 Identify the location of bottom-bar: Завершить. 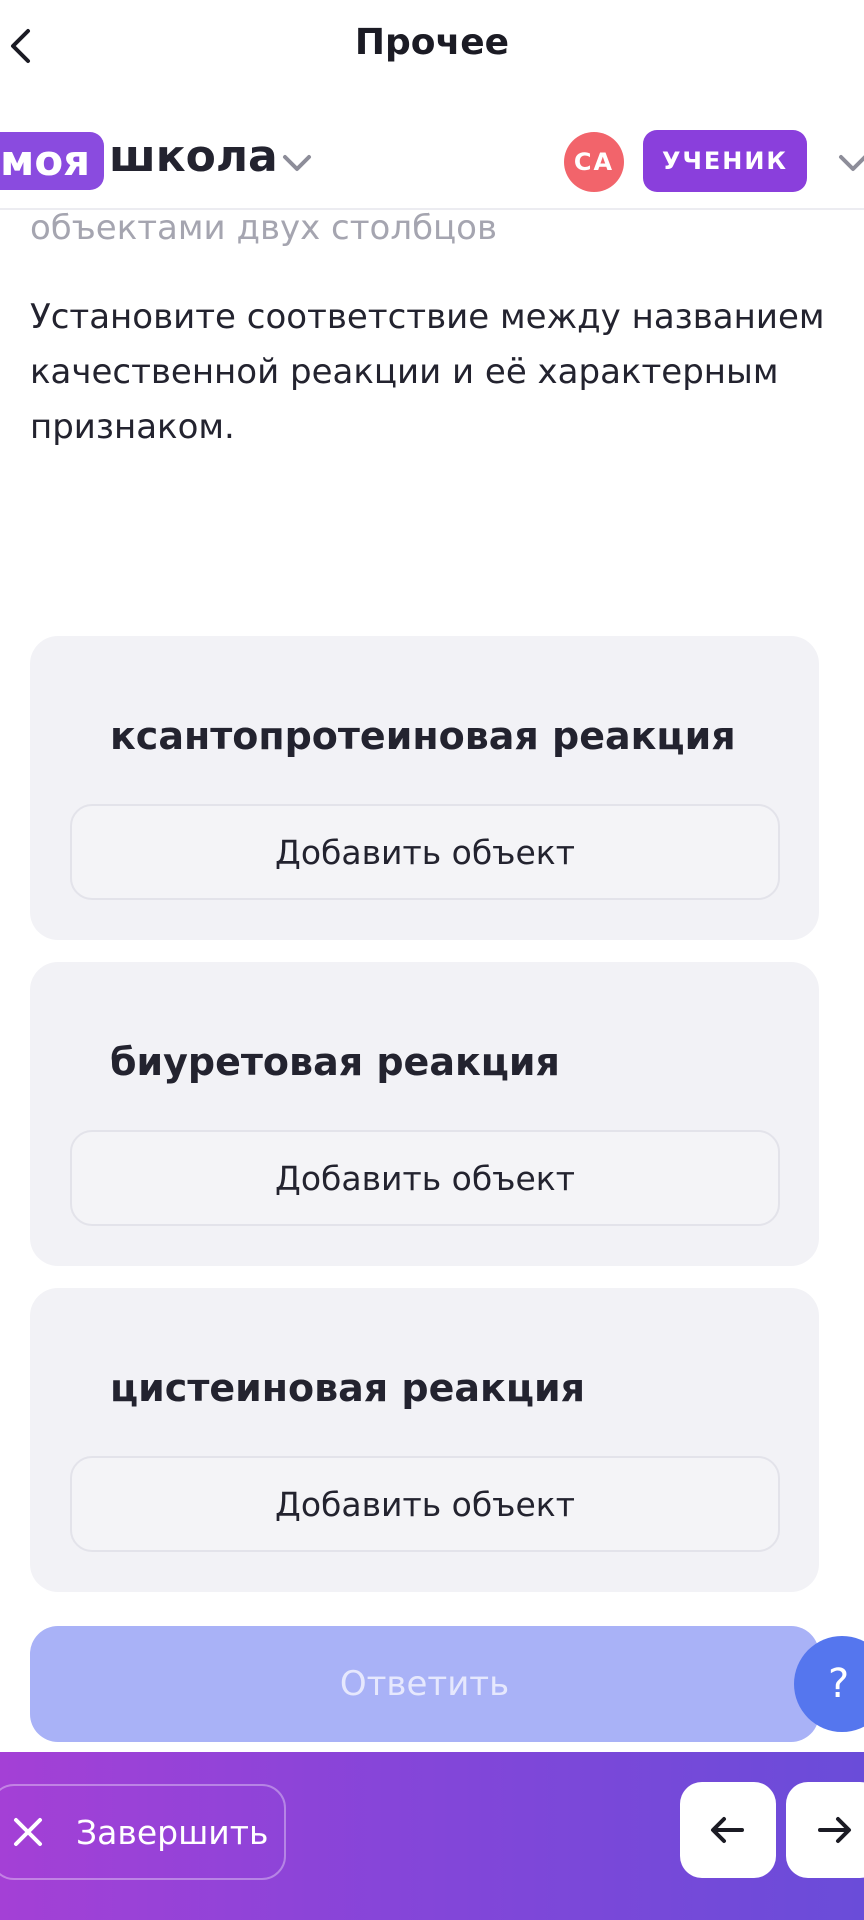
(432, 1836).